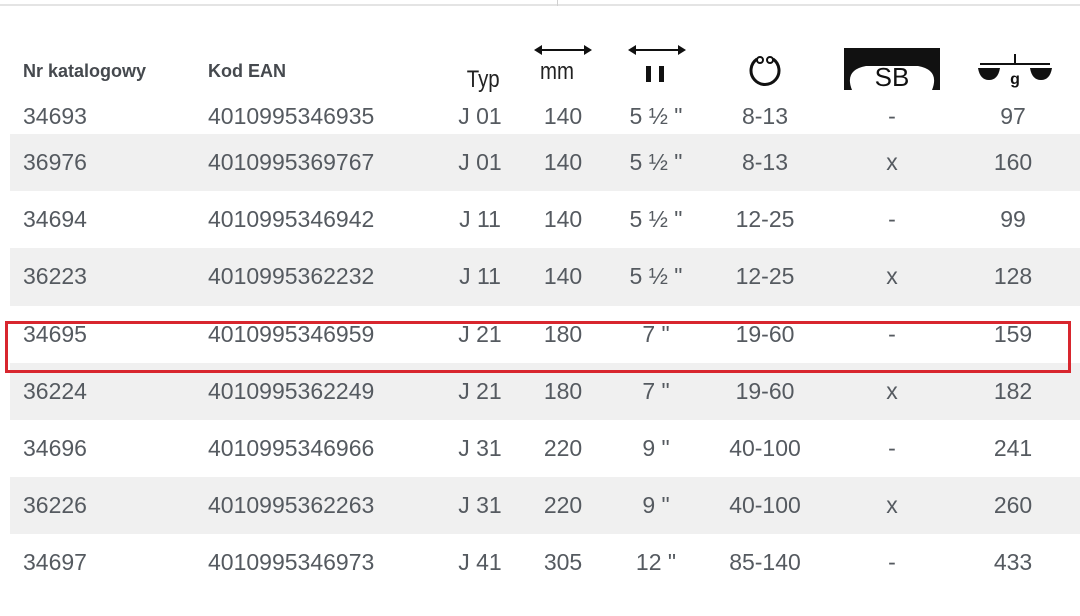  I want to click on header-weight: g, so click(1015, 72).